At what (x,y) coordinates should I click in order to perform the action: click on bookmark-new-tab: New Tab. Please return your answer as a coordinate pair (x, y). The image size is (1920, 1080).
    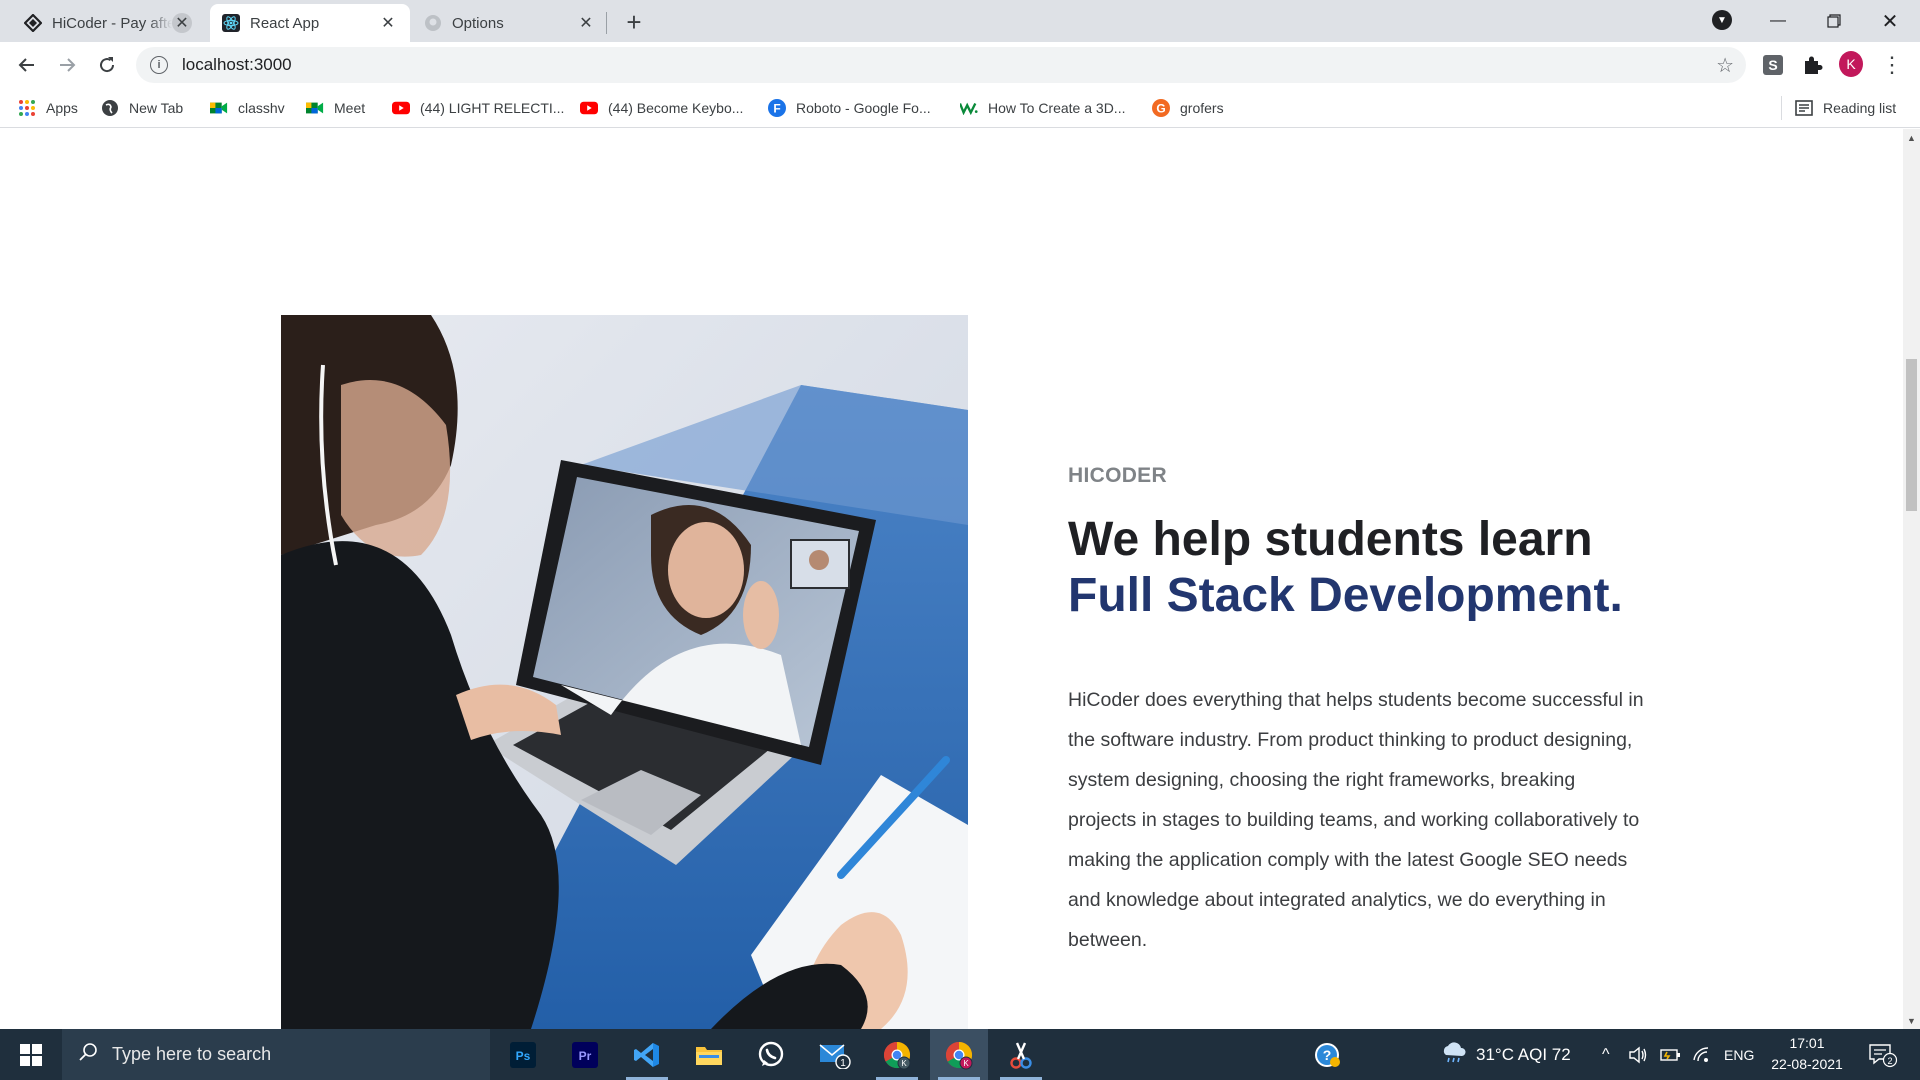
    Looking at the image, I should click on (142, 108).